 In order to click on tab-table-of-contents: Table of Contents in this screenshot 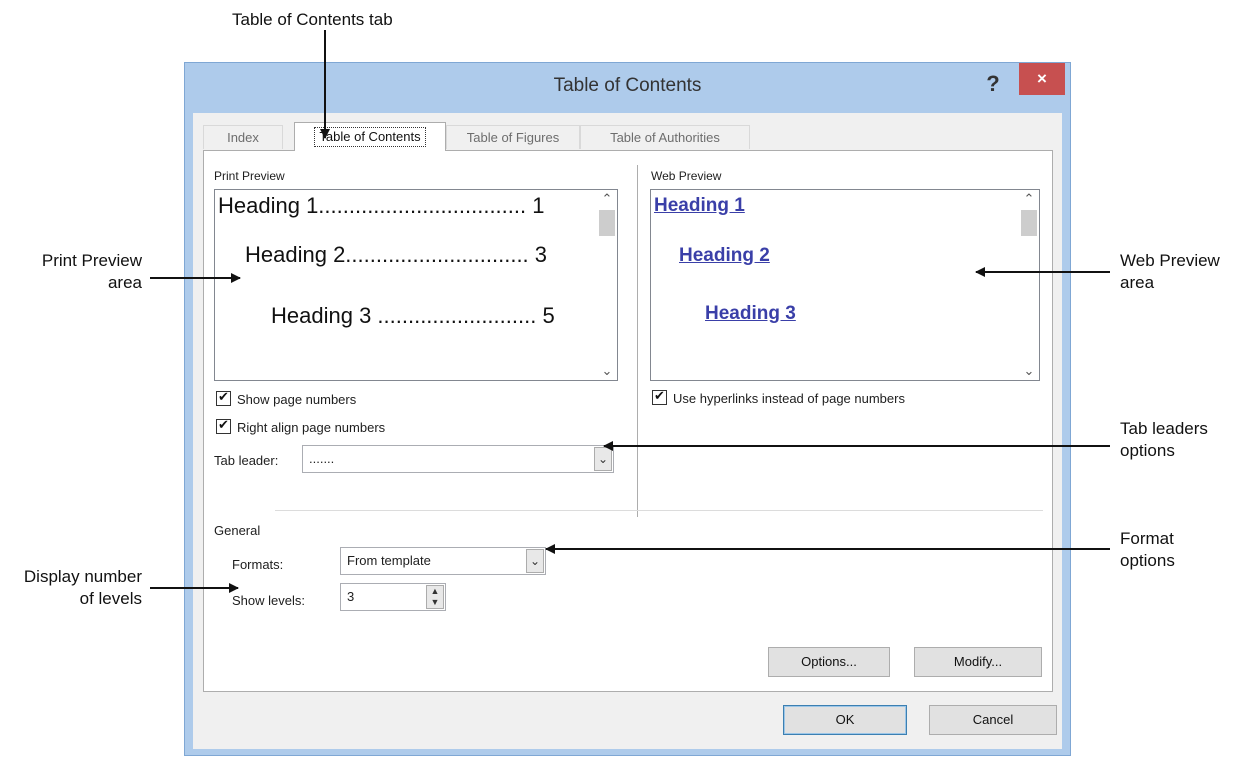, I will do `click(370, 136)`.